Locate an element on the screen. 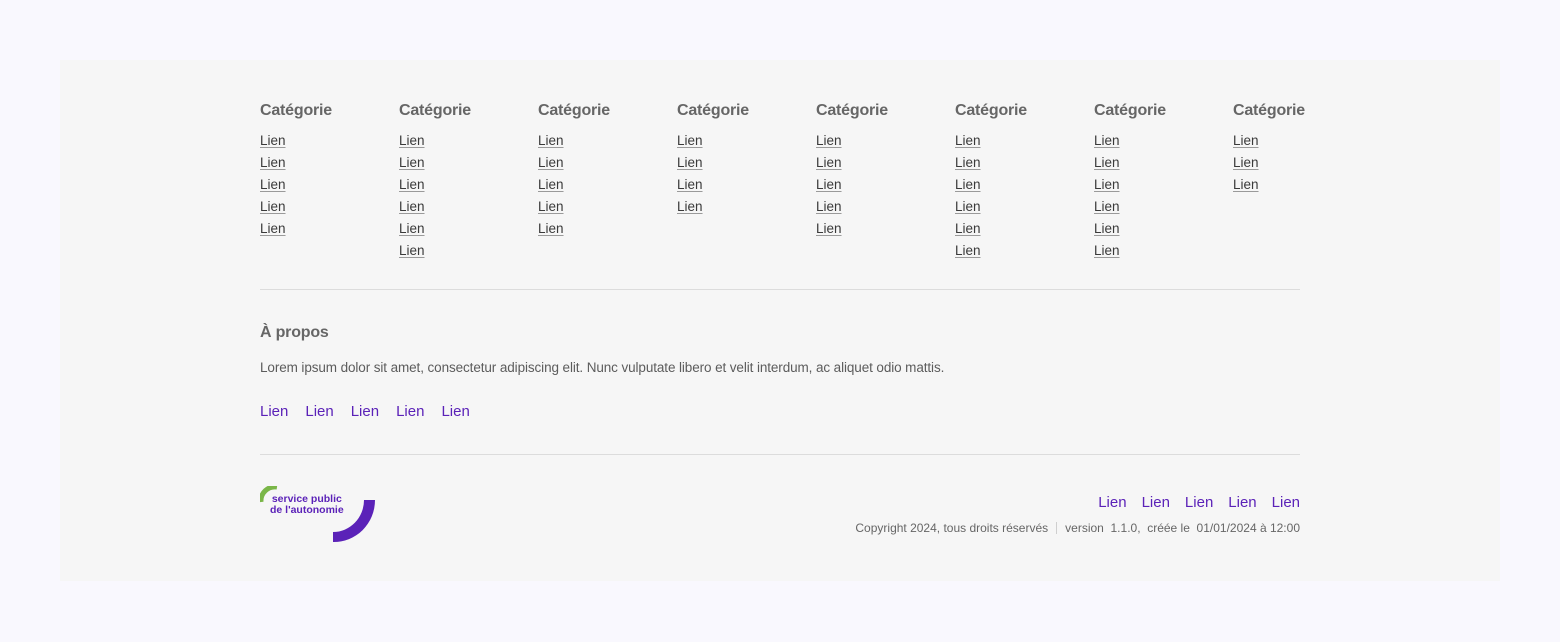  footer-column: Catégorie Lien Lien Lien is located at coordinates (1269, 182).